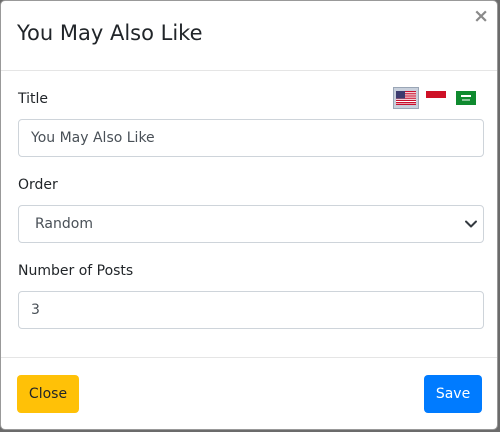  Describe the element at coordinates (251, 138) in the screenshot. I see `title-input: You May Also Like` at that location.